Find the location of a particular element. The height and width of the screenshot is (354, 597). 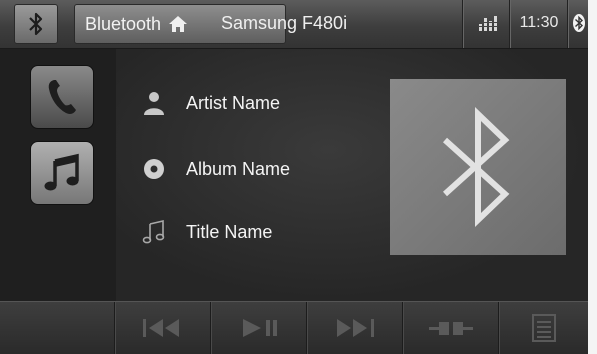

empty-slot is located at coordinates (57, 328).